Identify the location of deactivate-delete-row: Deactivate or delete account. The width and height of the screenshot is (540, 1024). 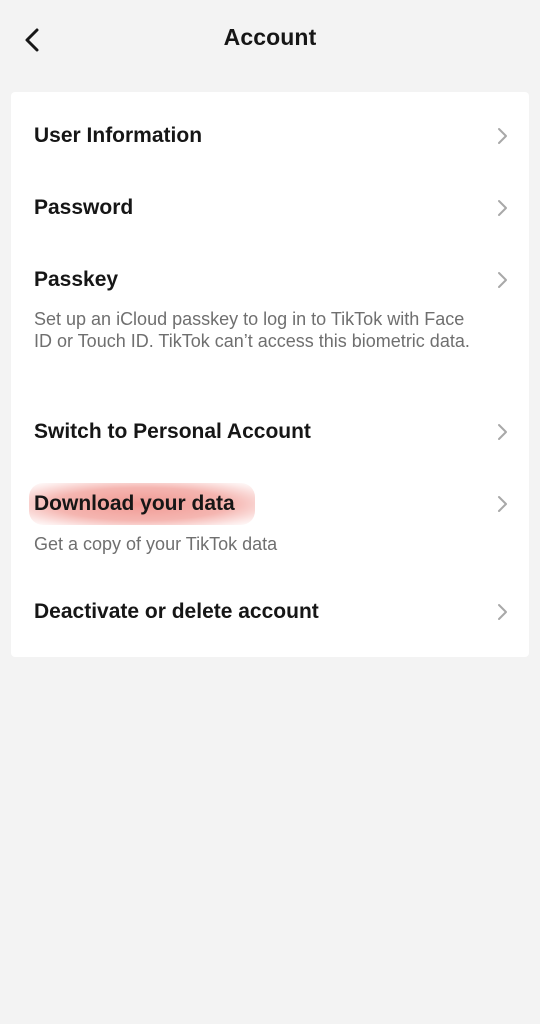
(270, 614).